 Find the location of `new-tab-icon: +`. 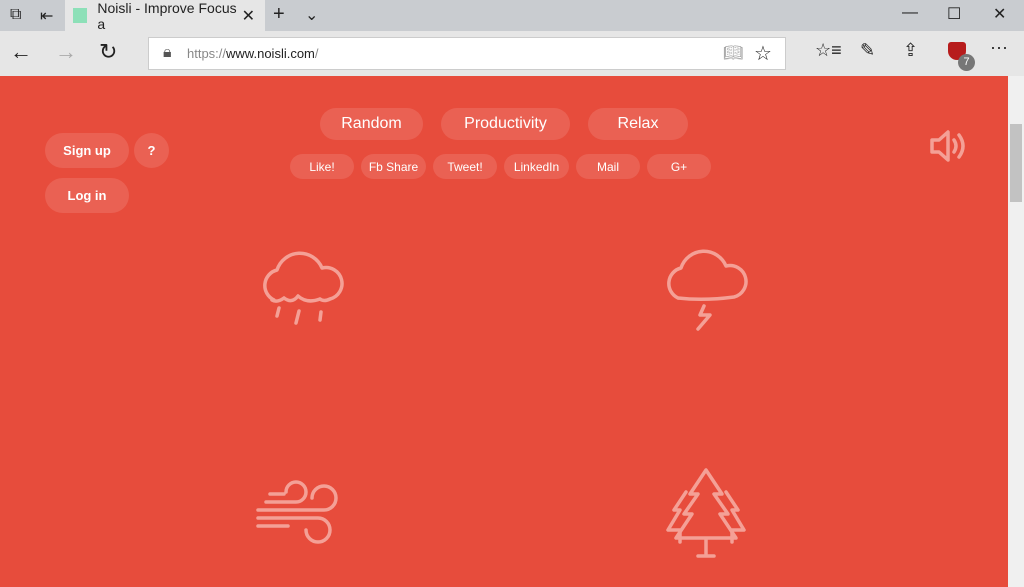

new-tab-icon: + is located at coordinates (279, 14).